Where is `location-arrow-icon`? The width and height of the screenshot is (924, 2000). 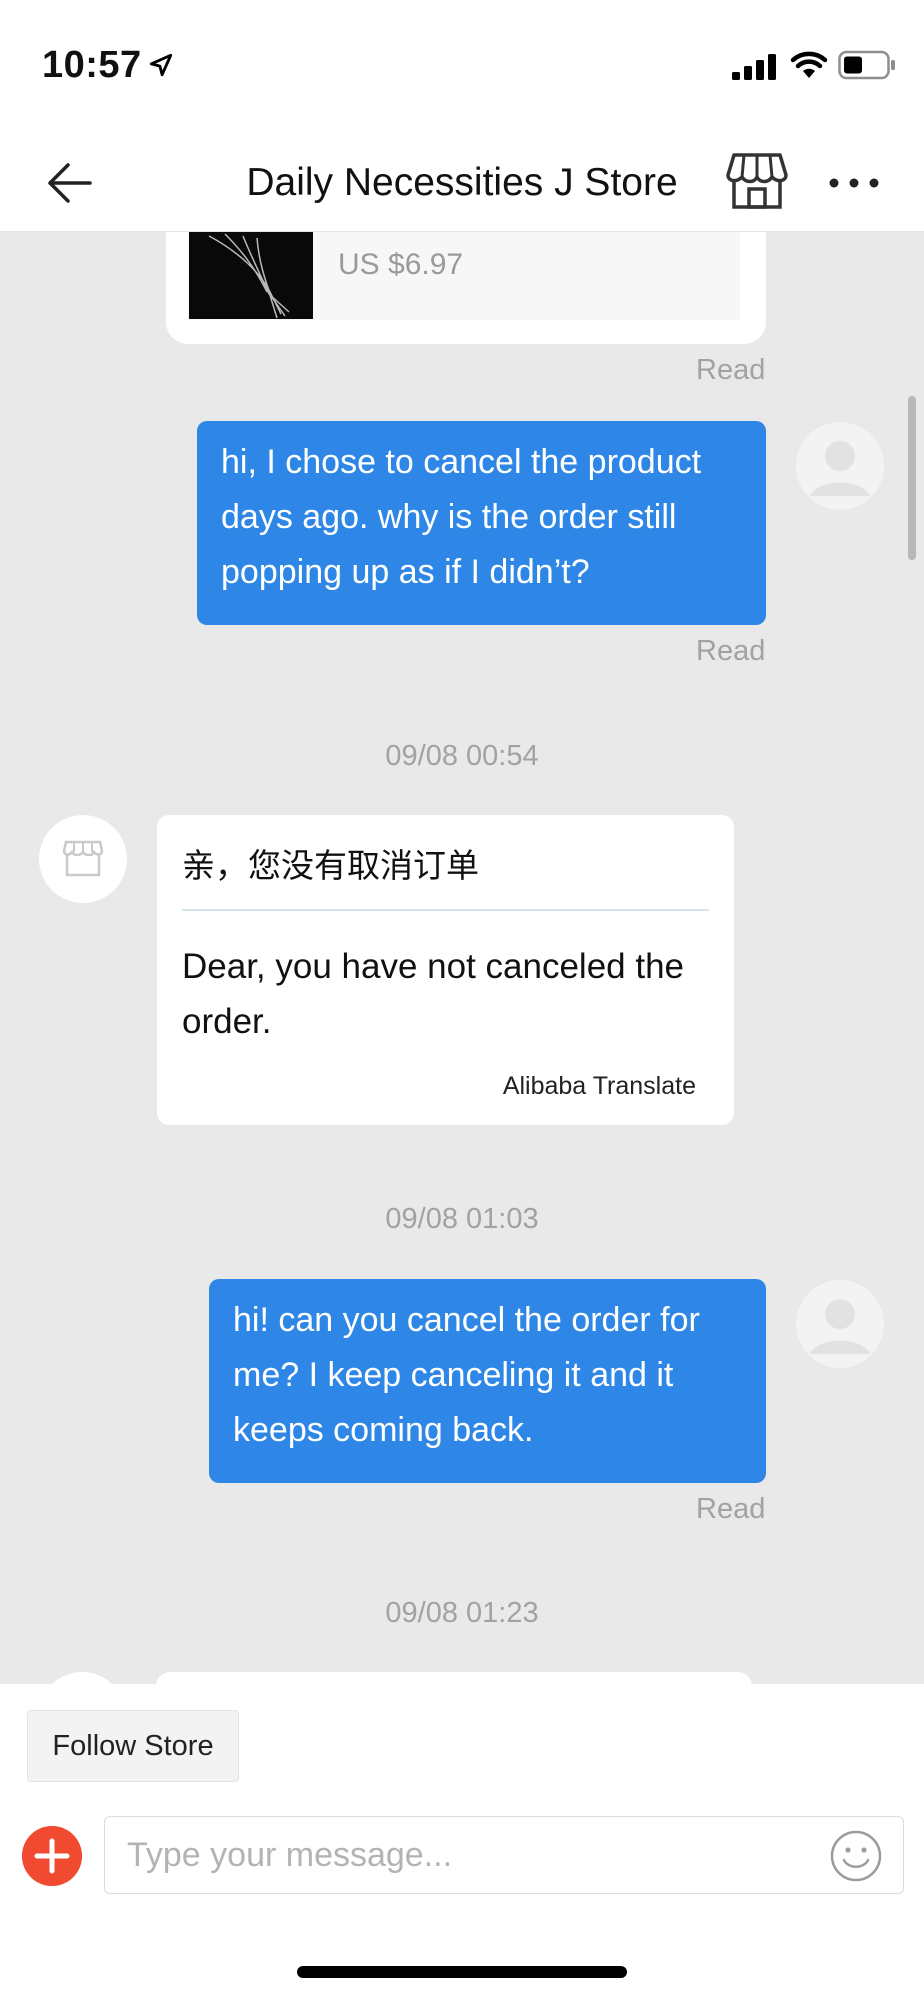
location-arrow-icon is located at coordinates (161, 65).